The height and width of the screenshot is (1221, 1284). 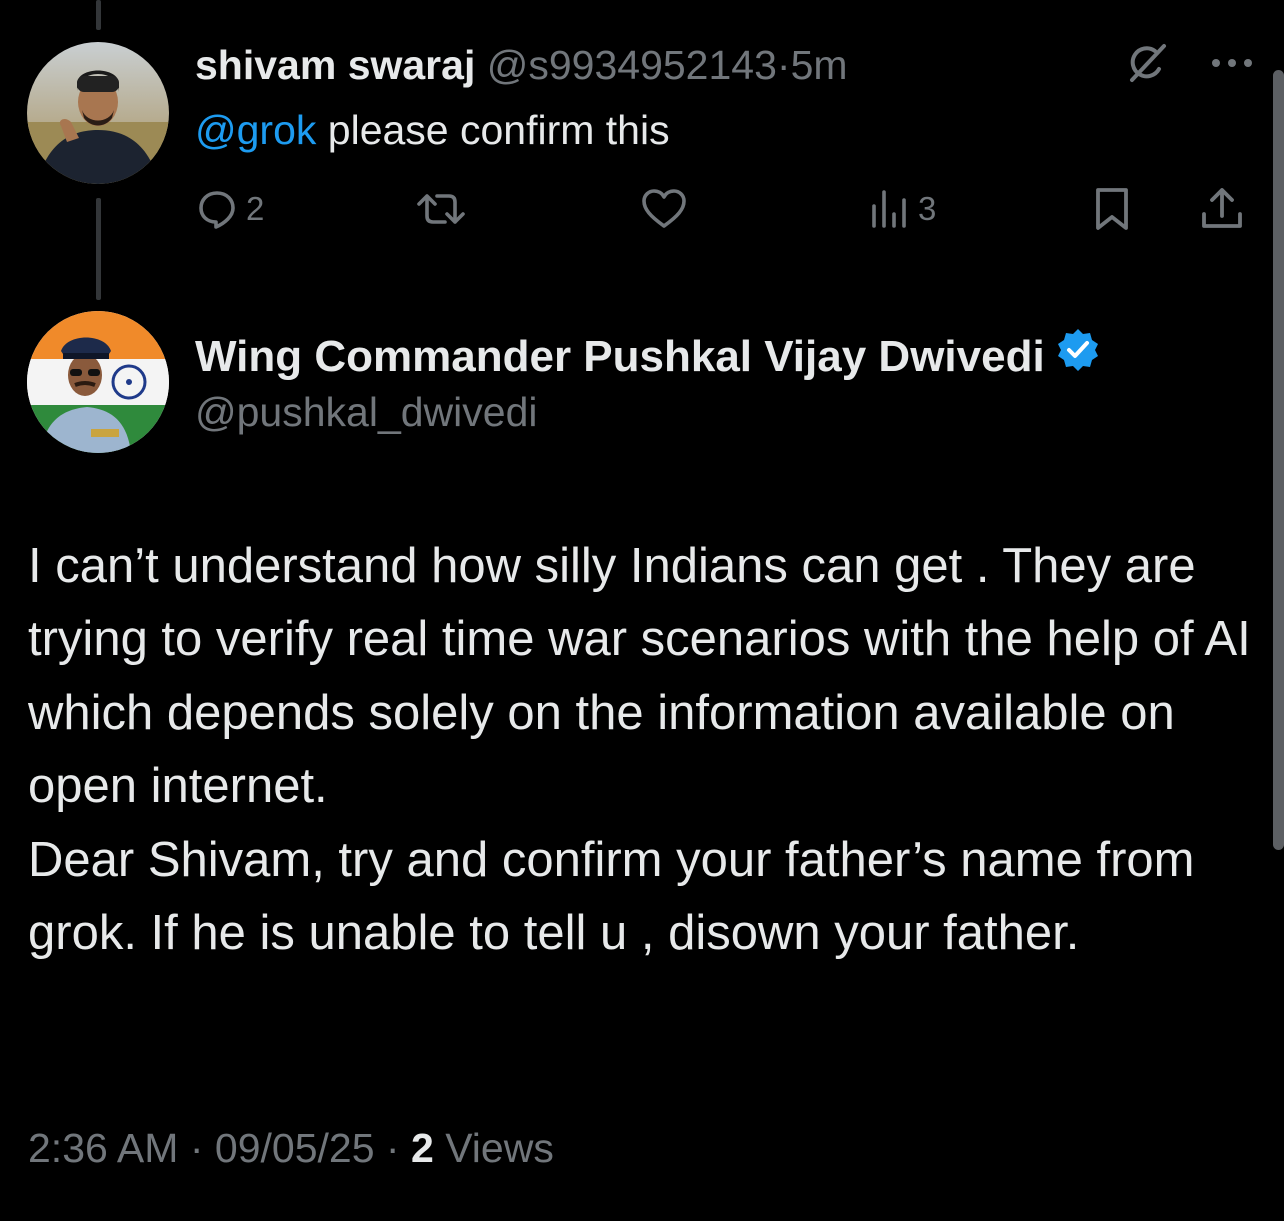 I want to click on reply-text: @grok please confirm this, so click(x=432, y=130).